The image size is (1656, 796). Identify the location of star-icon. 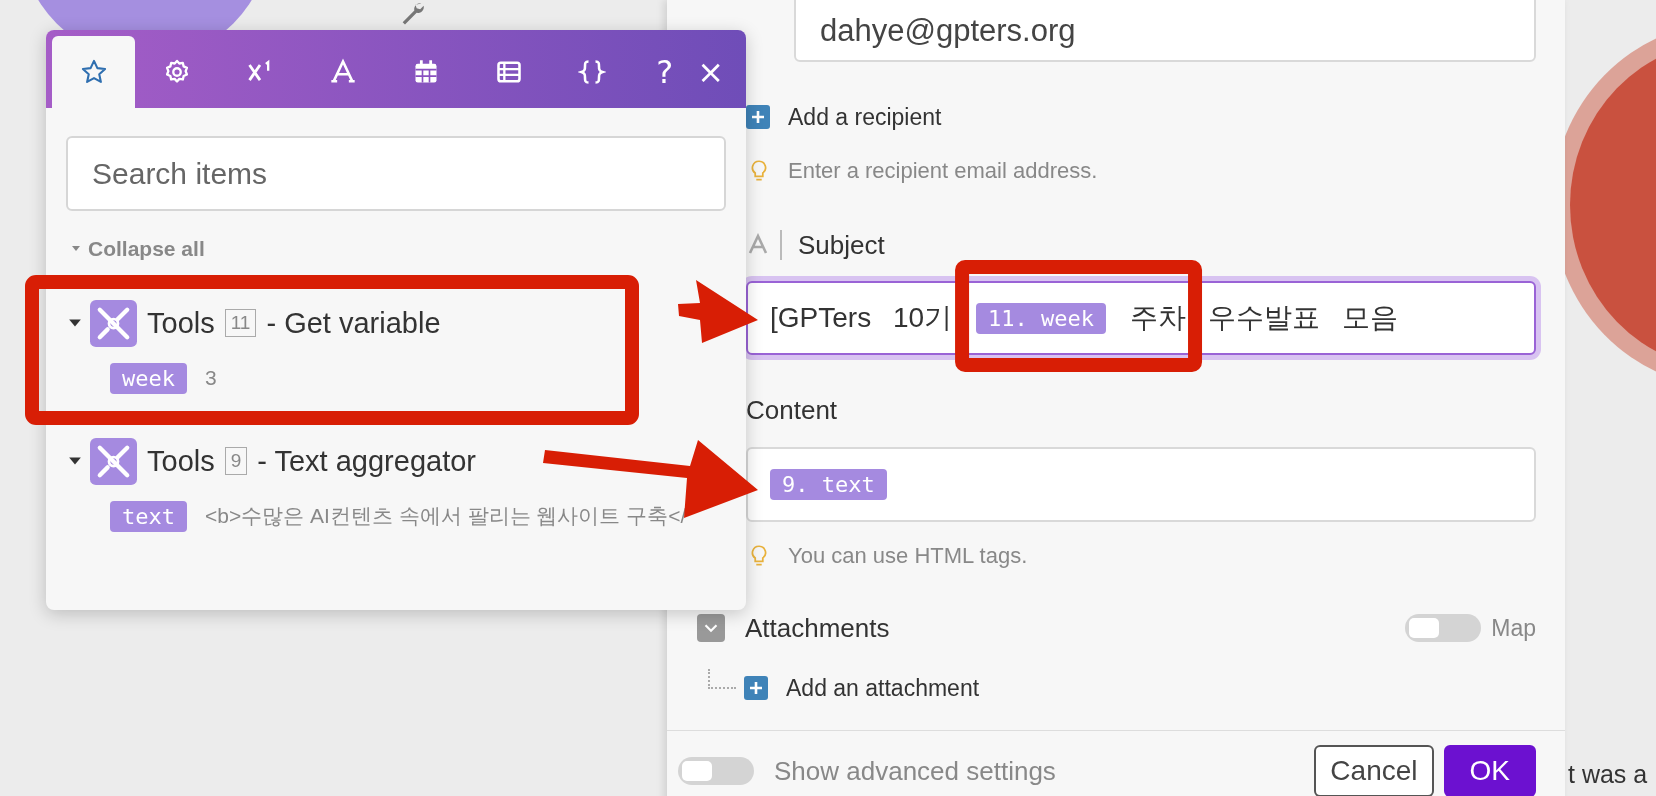
(93, 72).